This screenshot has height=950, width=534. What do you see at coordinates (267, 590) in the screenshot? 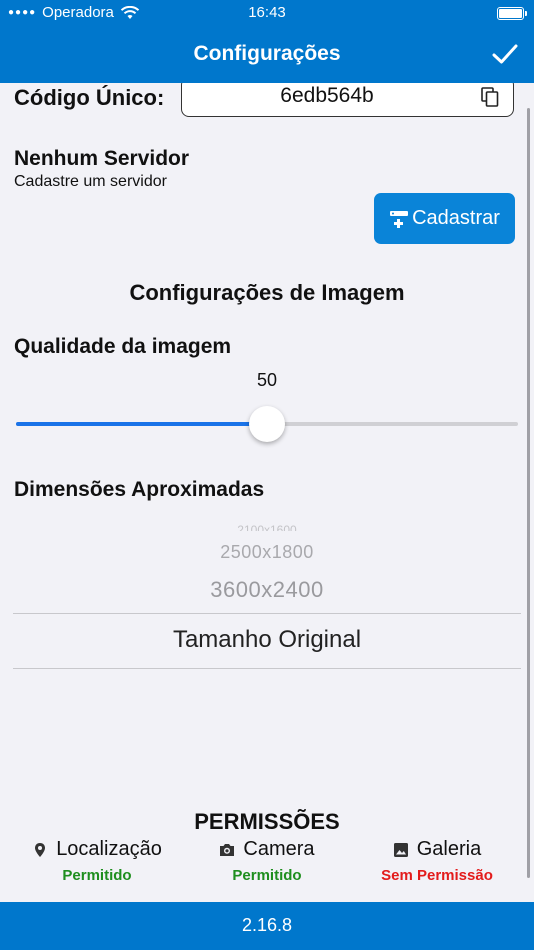
I see `picker-option: 3600x2400` at bounding box center [267, 590].